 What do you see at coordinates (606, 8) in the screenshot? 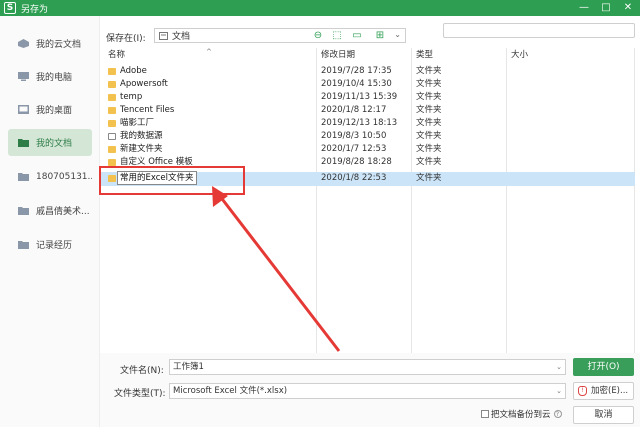
I see `maximize-button: □` at bounding box center [606, 8].